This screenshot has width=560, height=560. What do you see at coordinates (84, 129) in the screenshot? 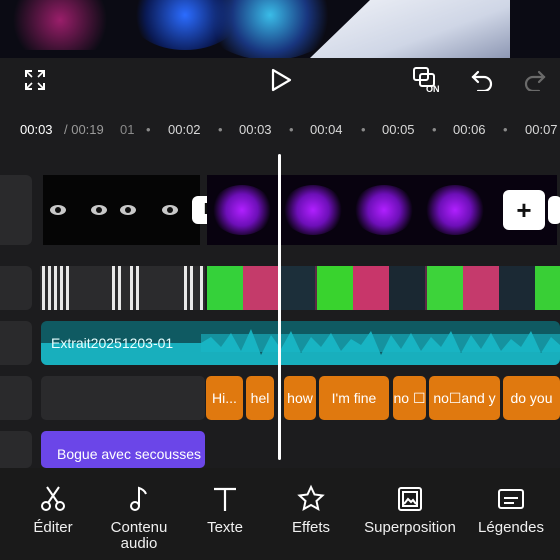
I see `total-time: / 00:19` at bounding box center [84, 129].